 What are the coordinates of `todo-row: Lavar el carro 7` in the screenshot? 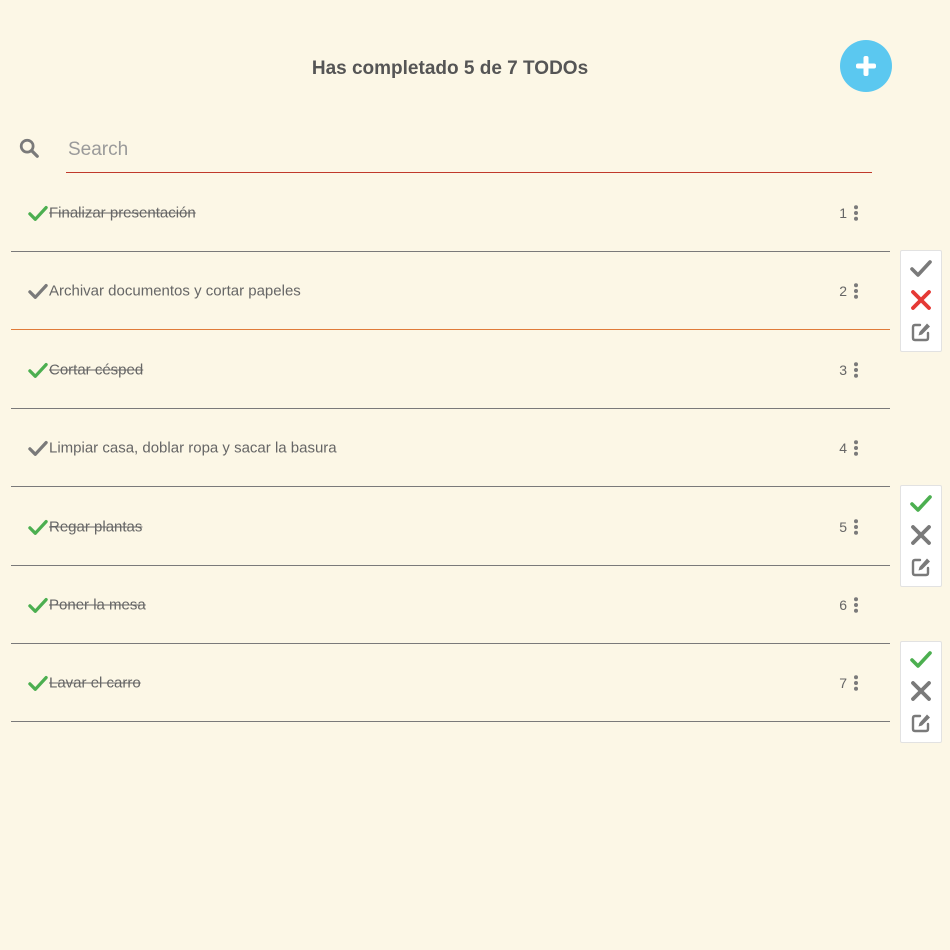 It's located at (450, 683).